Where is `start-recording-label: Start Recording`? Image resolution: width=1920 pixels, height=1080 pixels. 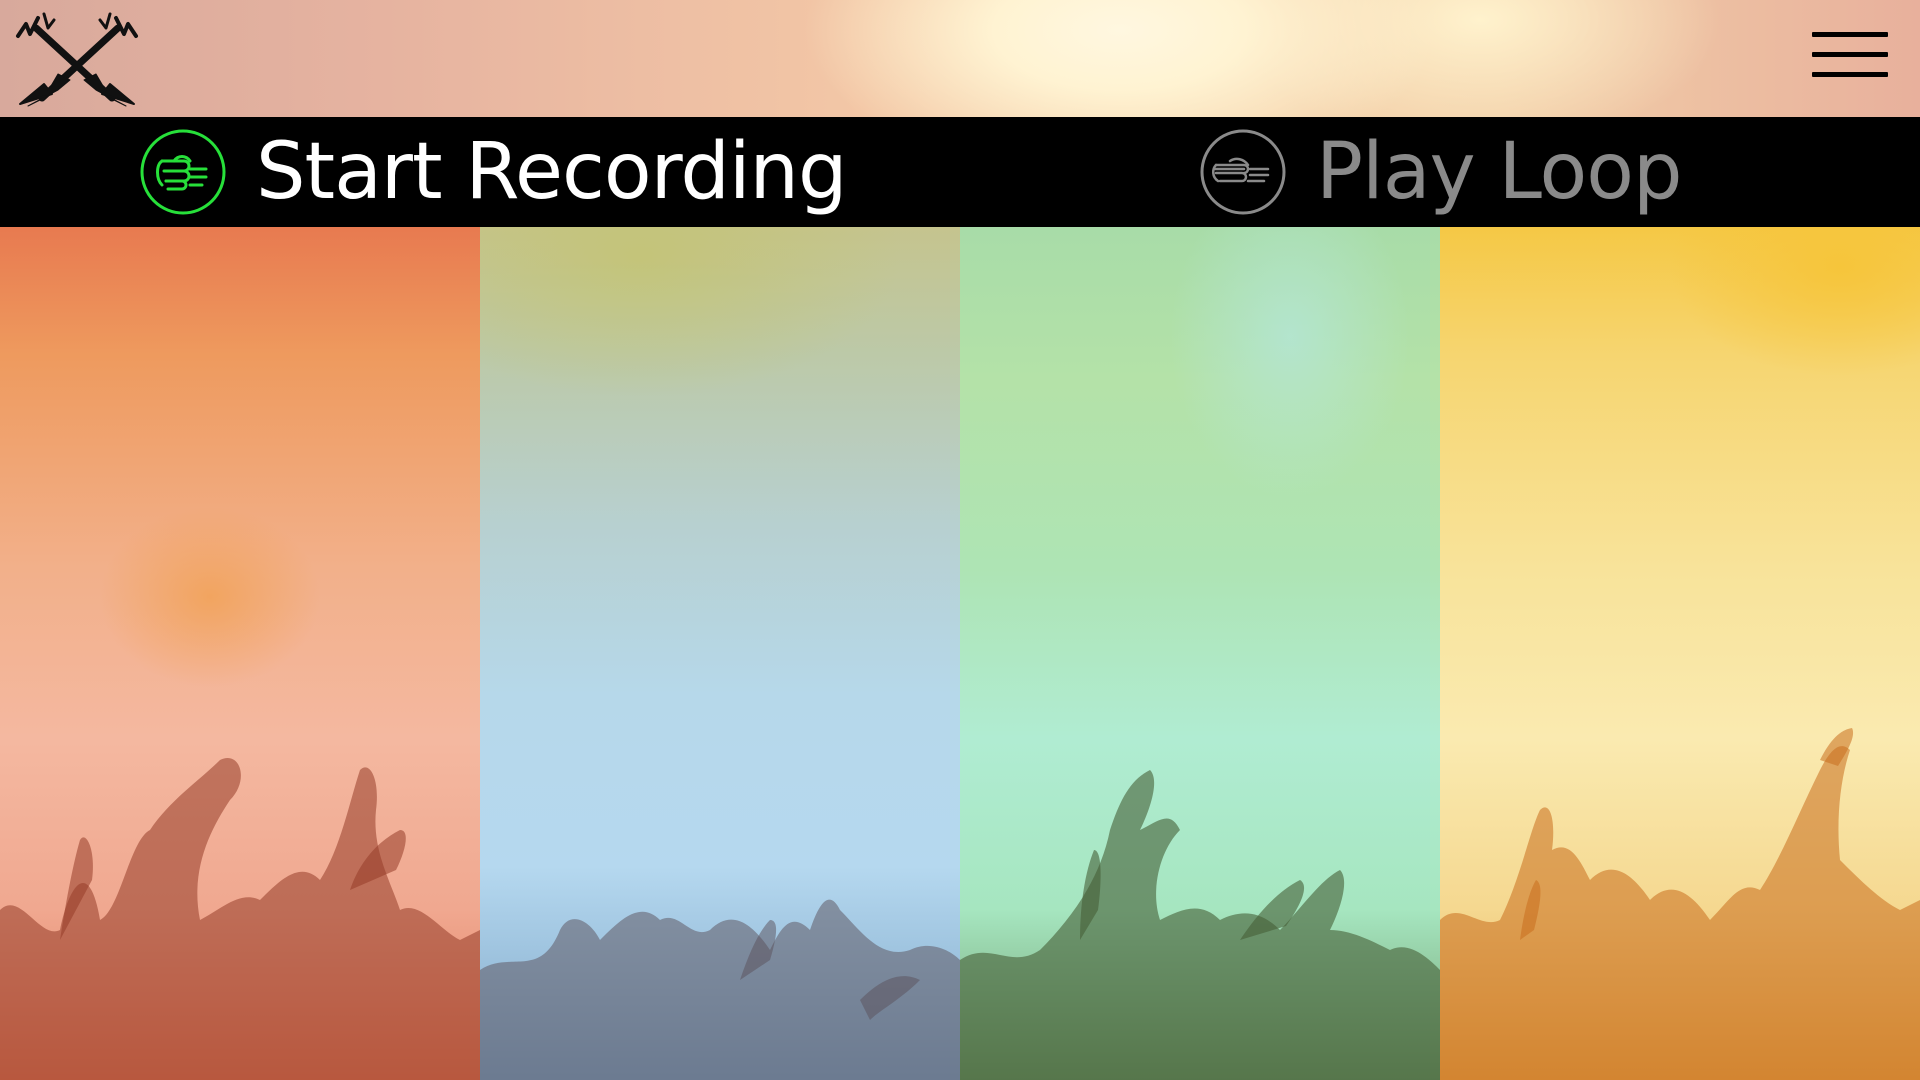 start-recording-label: Start Recording is located at coordinates (551, 172).